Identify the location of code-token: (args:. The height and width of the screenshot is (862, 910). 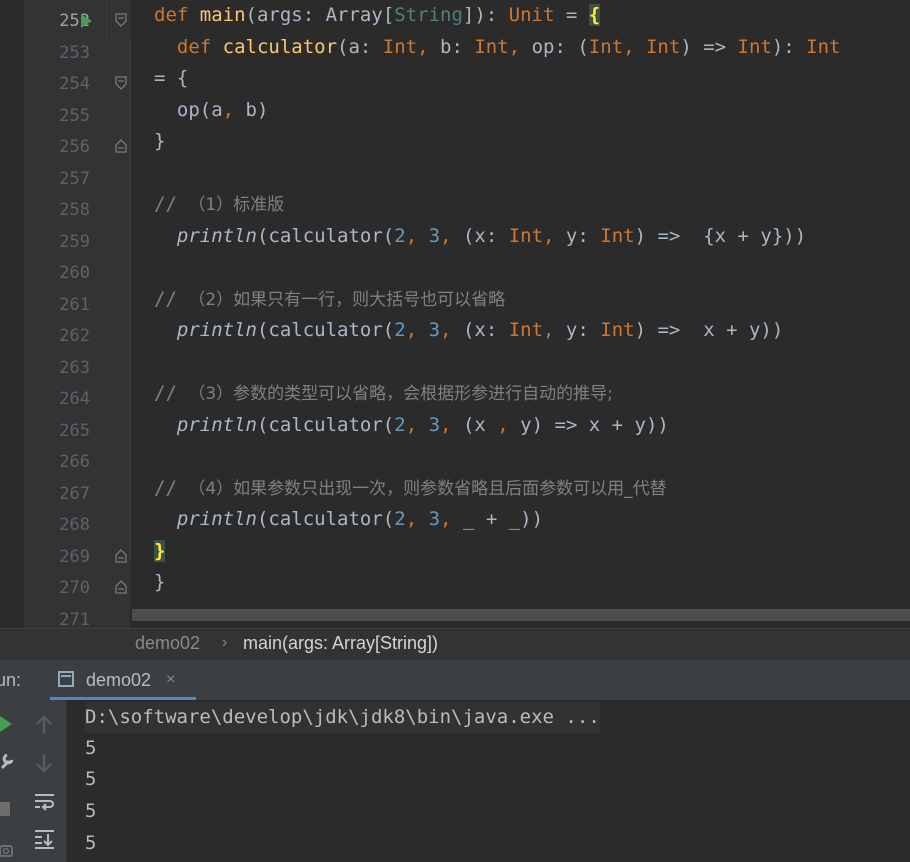
(285, 15).